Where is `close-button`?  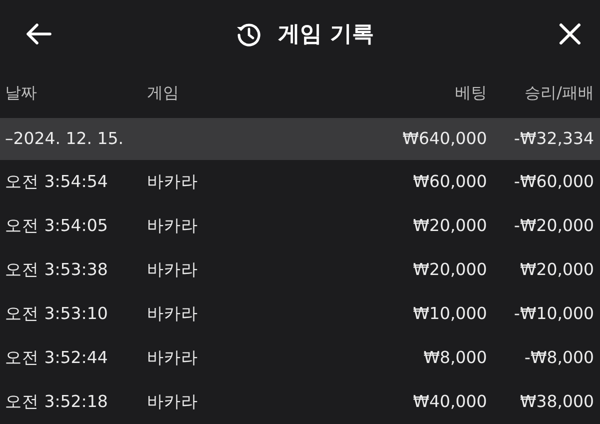
close-button is located at coordinates (570, 34).